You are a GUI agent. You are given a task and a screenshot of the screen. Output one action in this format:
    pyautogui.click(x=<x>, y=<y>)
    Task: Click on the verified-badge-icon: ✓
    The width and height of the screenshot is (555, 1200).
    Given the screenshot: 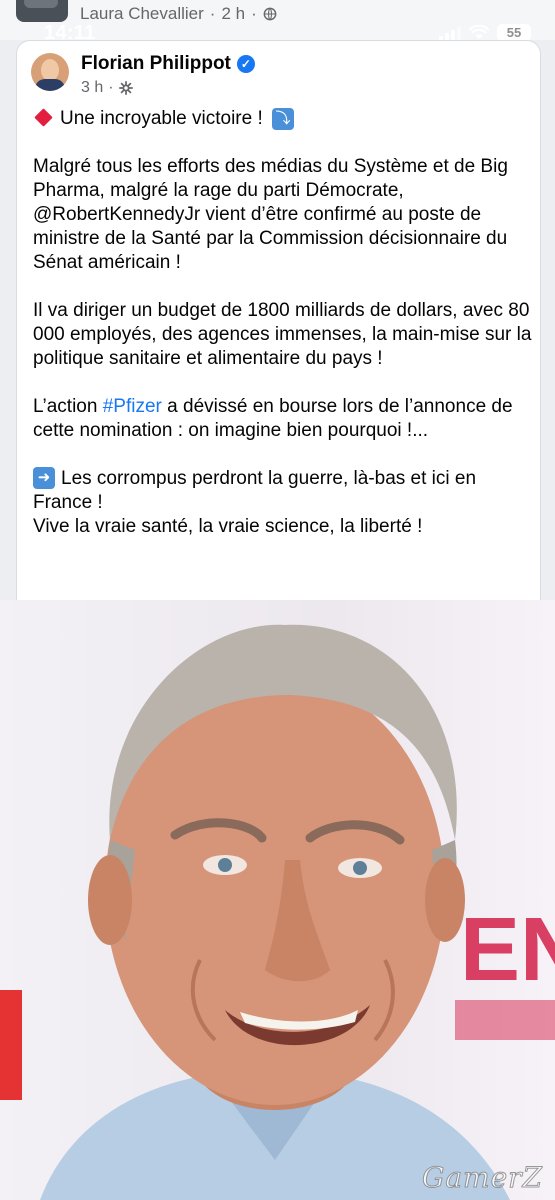 What is the action you would take?
    pyautogui.click(x=245, y=64)
    